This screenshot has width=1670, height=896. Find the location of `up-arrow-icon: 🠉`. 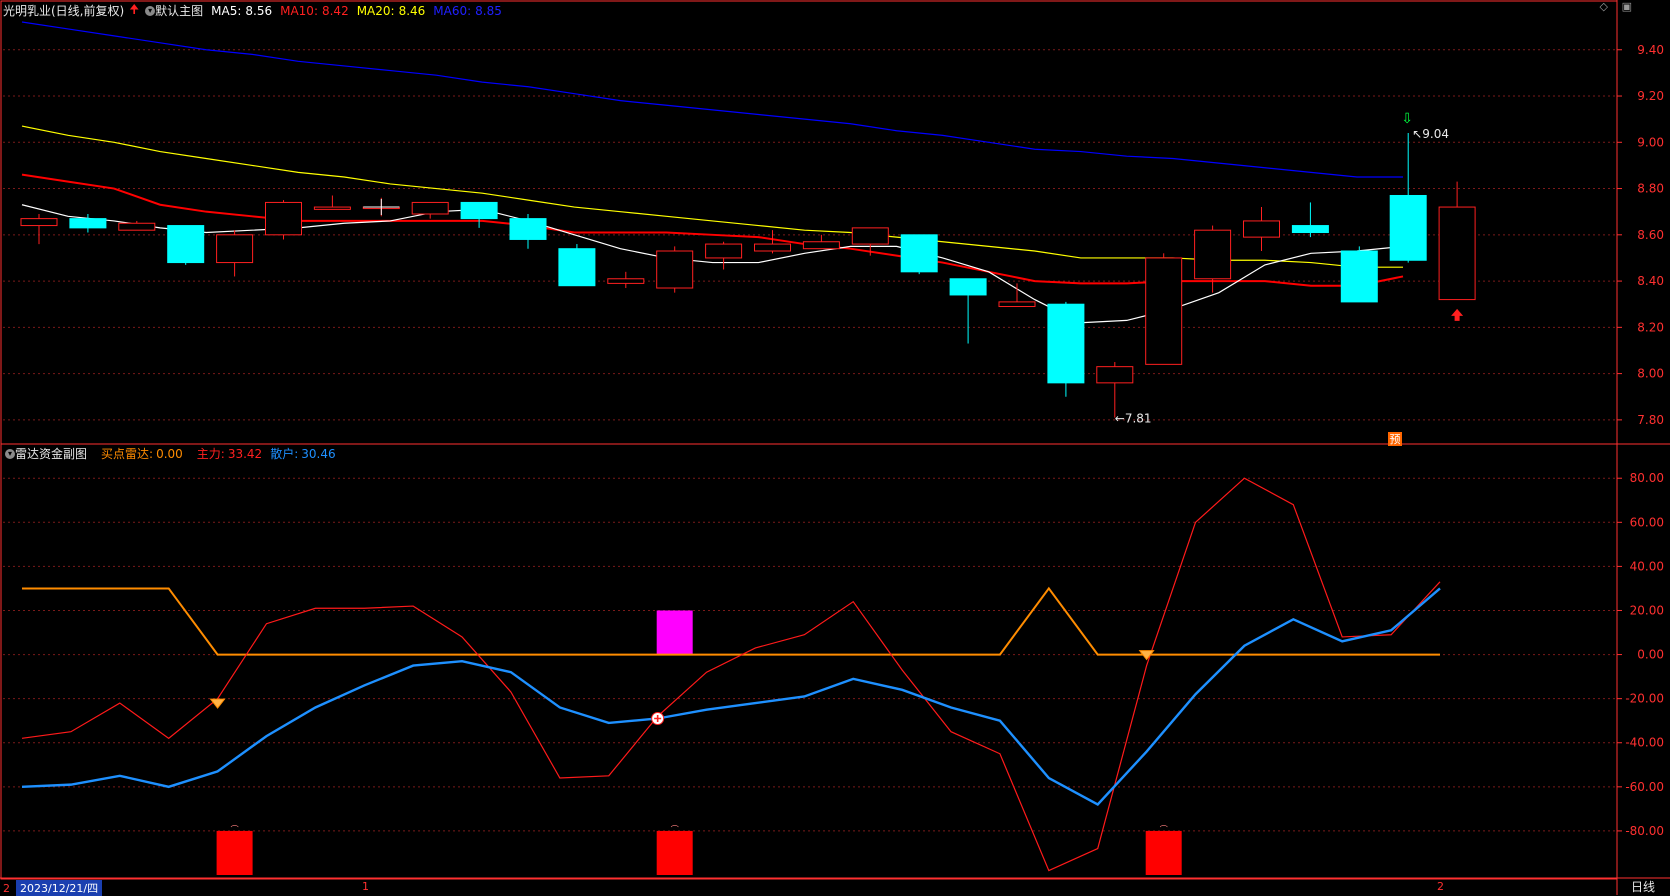

up-arrow-icon: 🠉 is located at coordinates (134, 9).